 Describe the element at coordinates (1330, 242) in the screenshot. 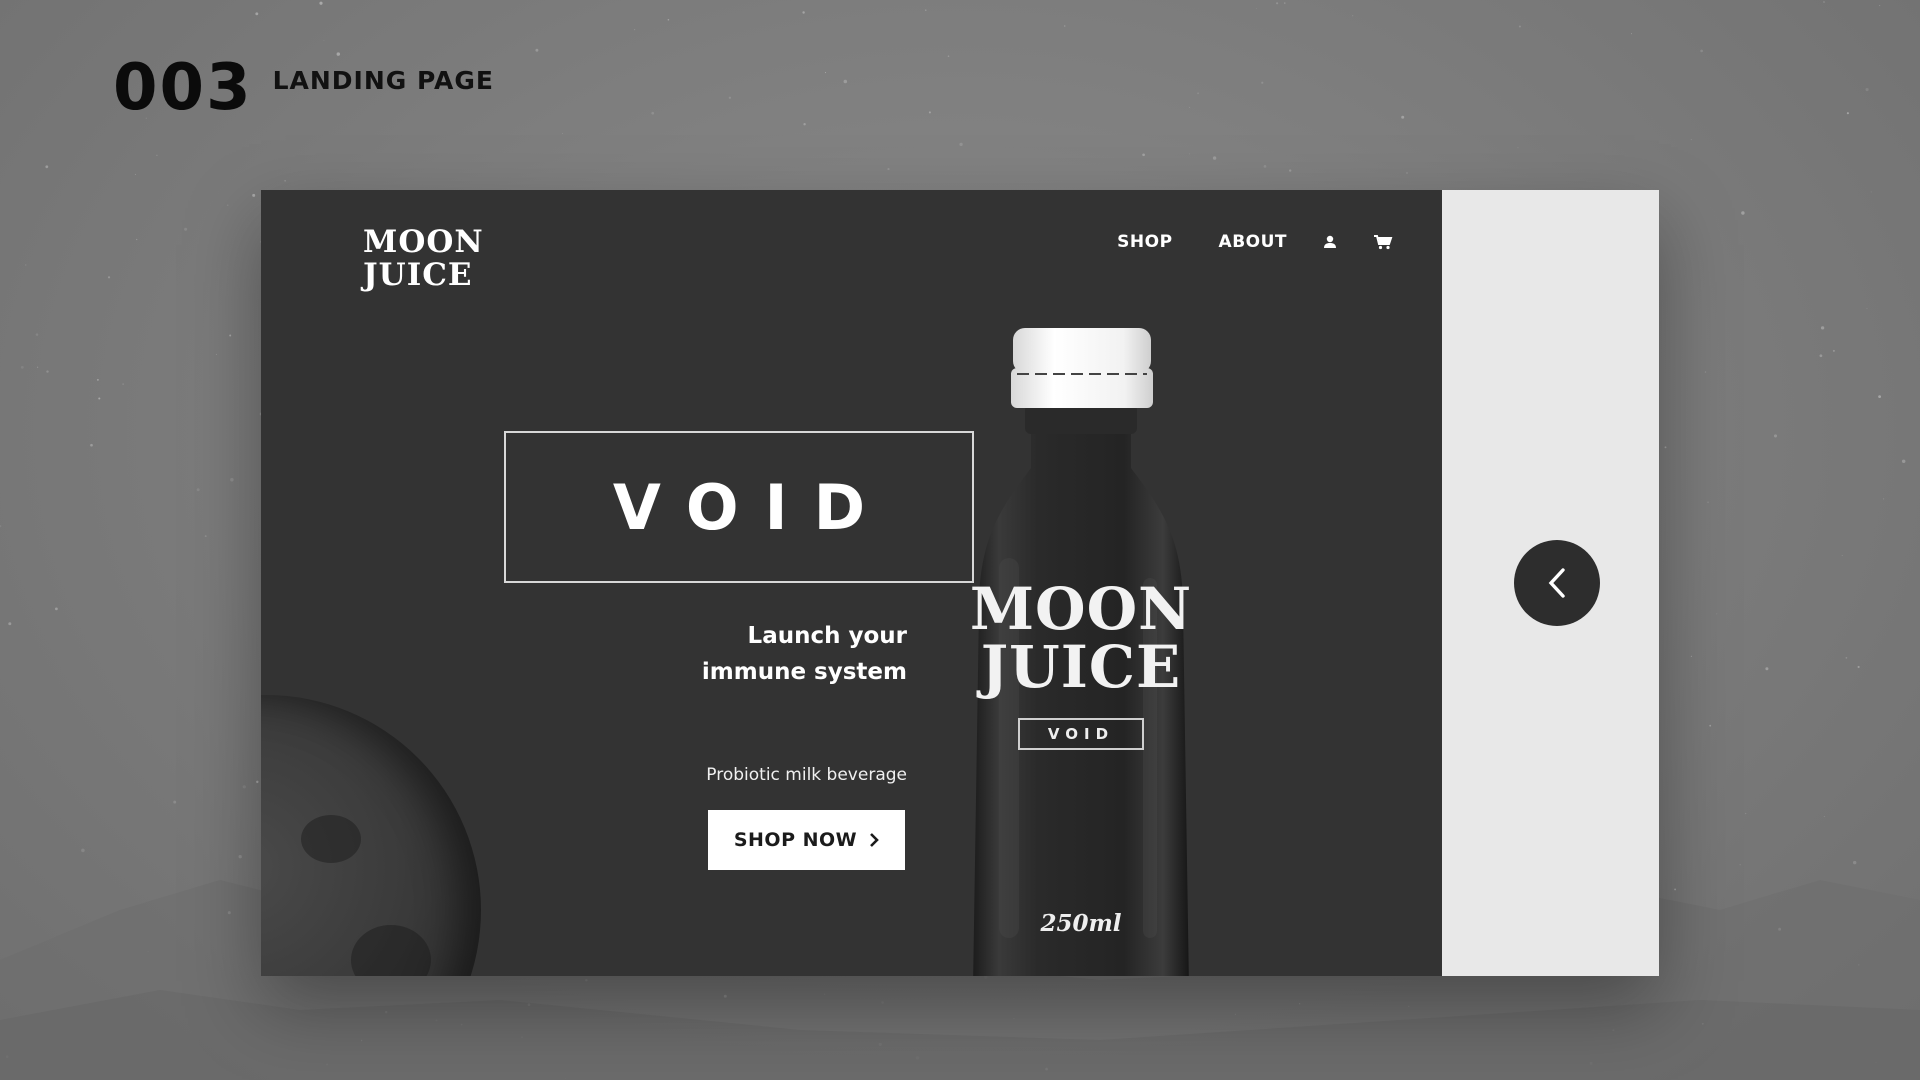

I see `user-icon` at that location.